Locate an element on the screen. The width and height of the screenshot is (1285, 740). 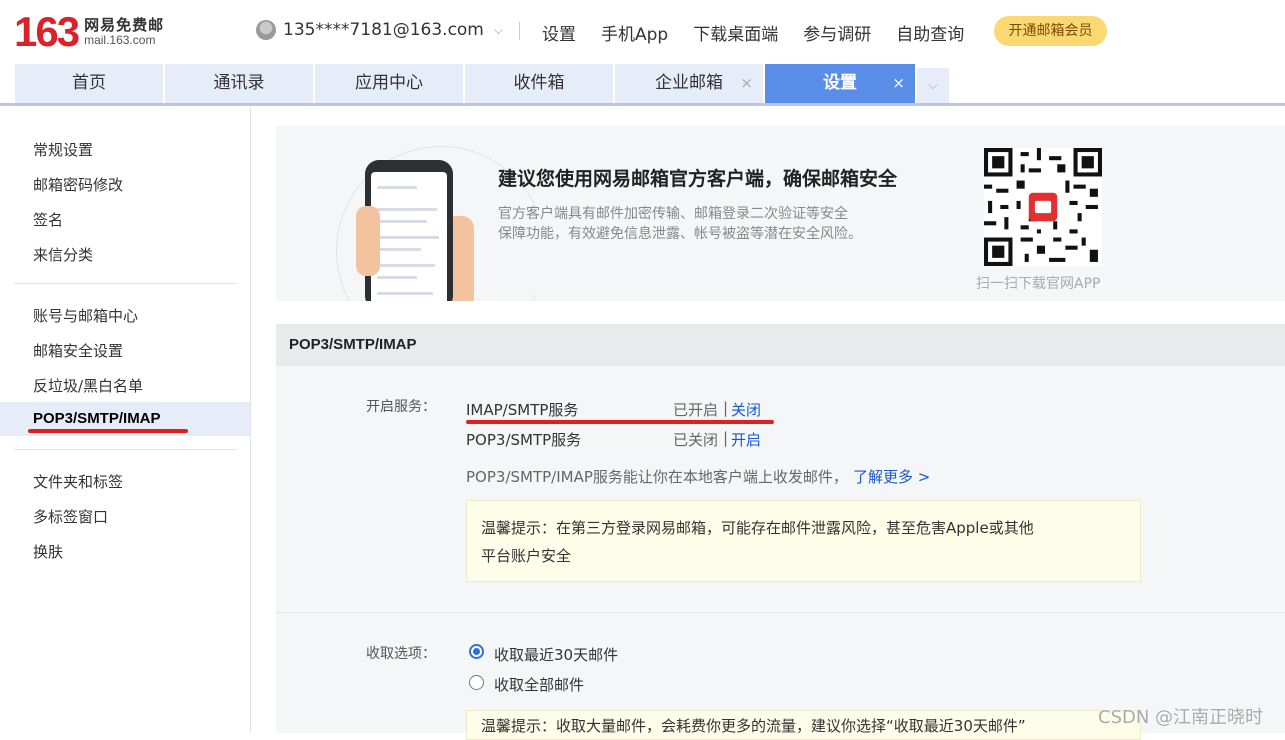
section-title: POP3/SMTP/IMAP is located at coordinates (353, 344).